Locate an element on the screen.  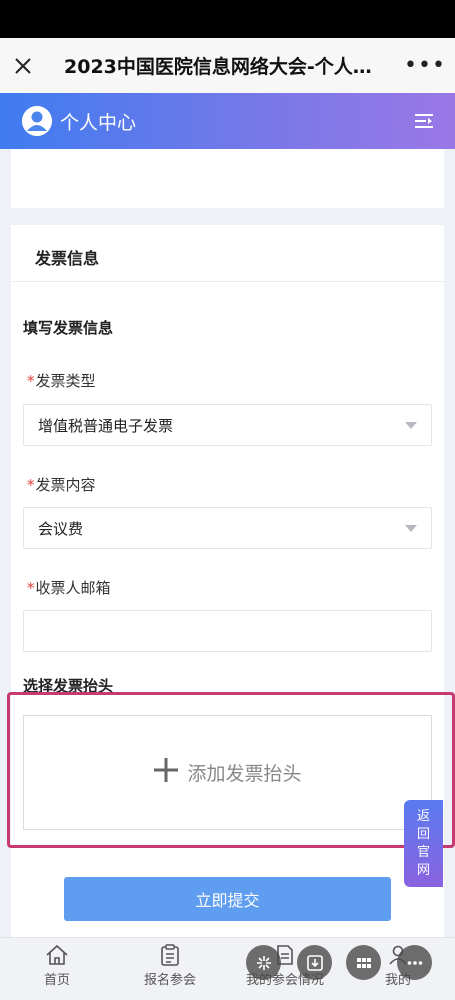
back-tab-char: 回 is located at coordinates (423, 834).